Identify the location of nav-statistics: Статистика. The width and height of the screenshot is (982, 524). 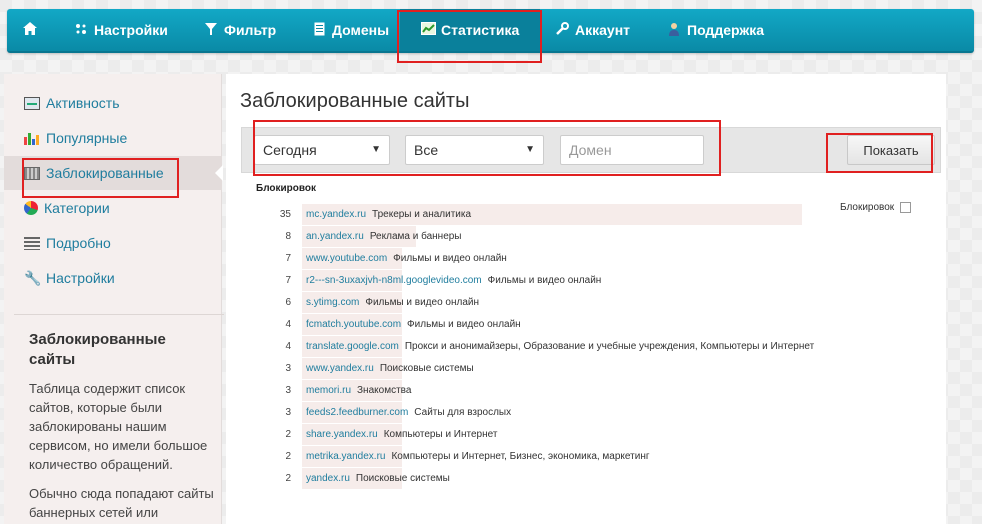
(470, 30).